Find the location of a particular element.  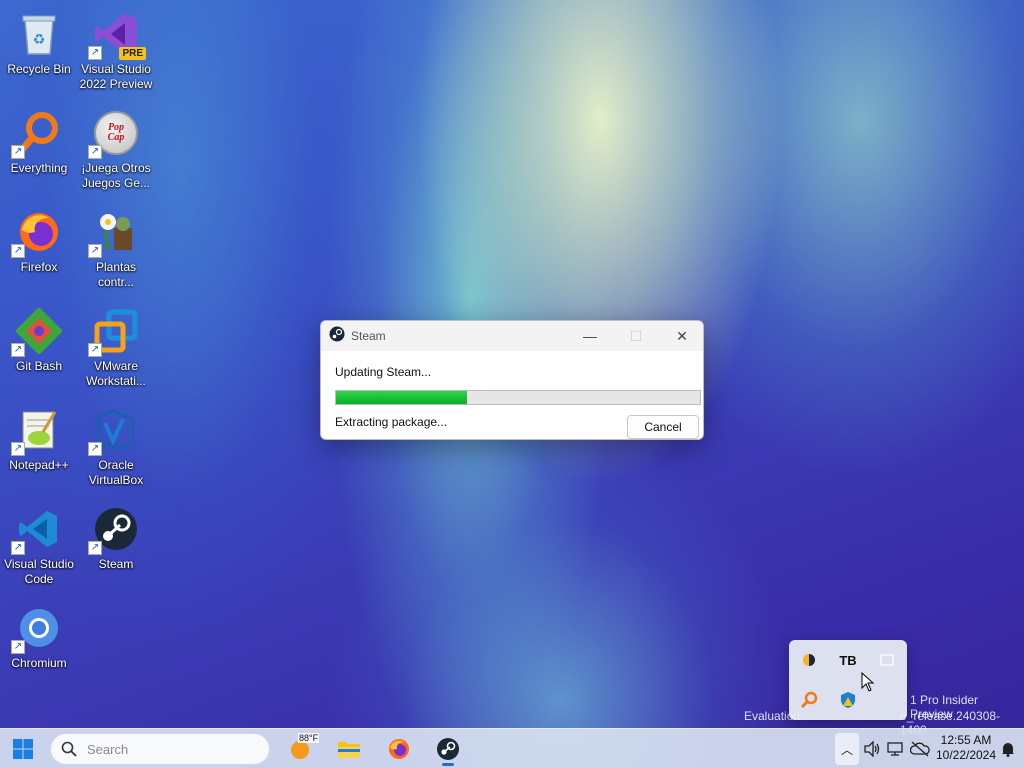

notepad-plus-plus-icon: ↗ is located at coordinates (37, 431).